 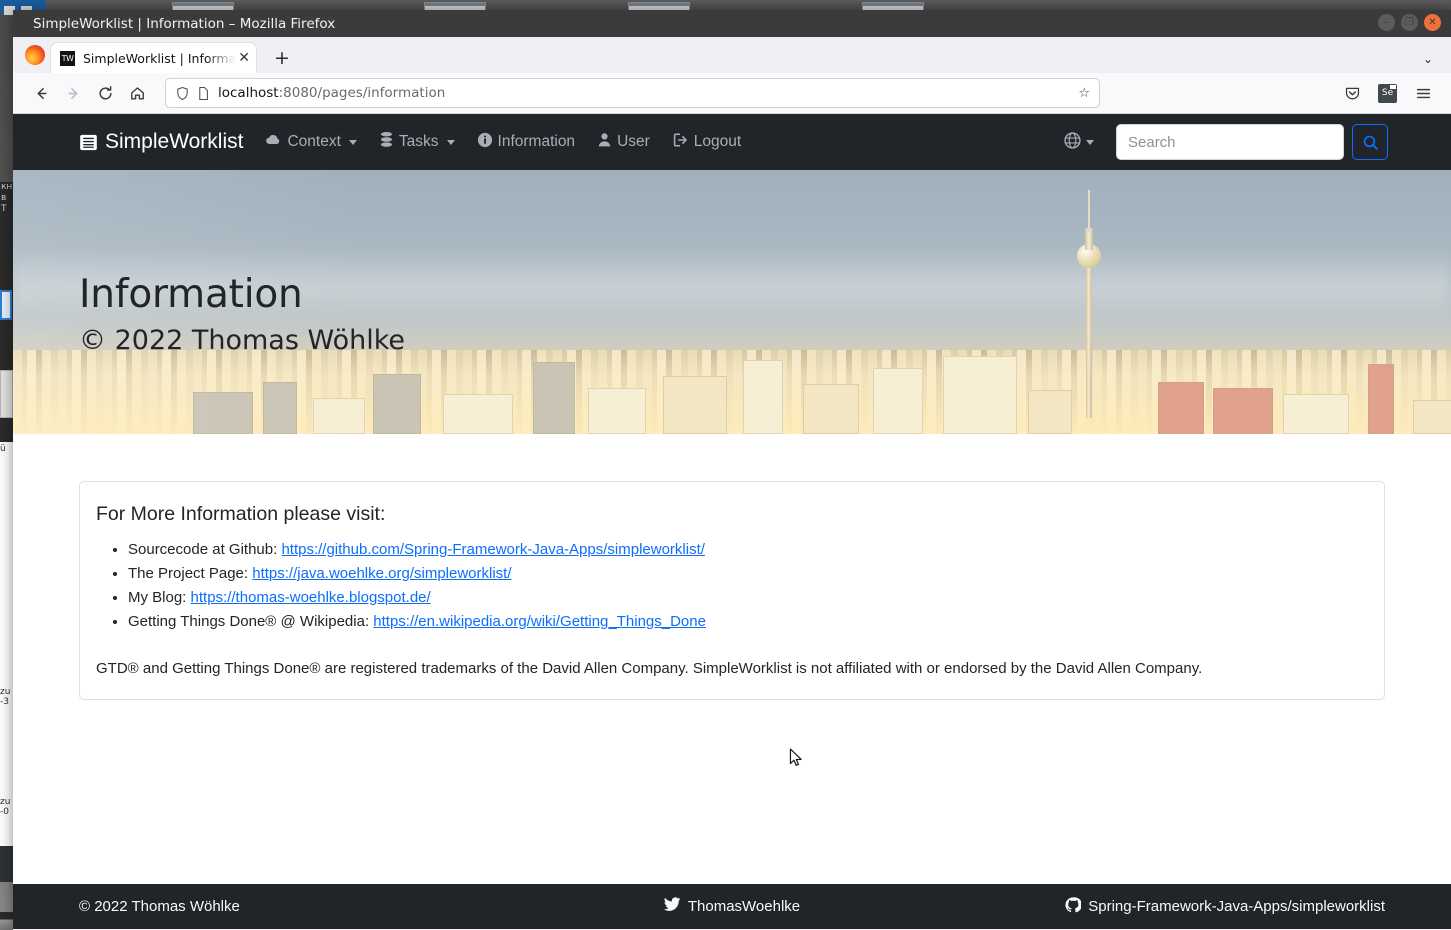 What do you see at coordinates (251, 621) in the screenshot?
I see `list-item-prefix: Getting Things Done® @ Wikipedia:` at bounding box center [251, 621].